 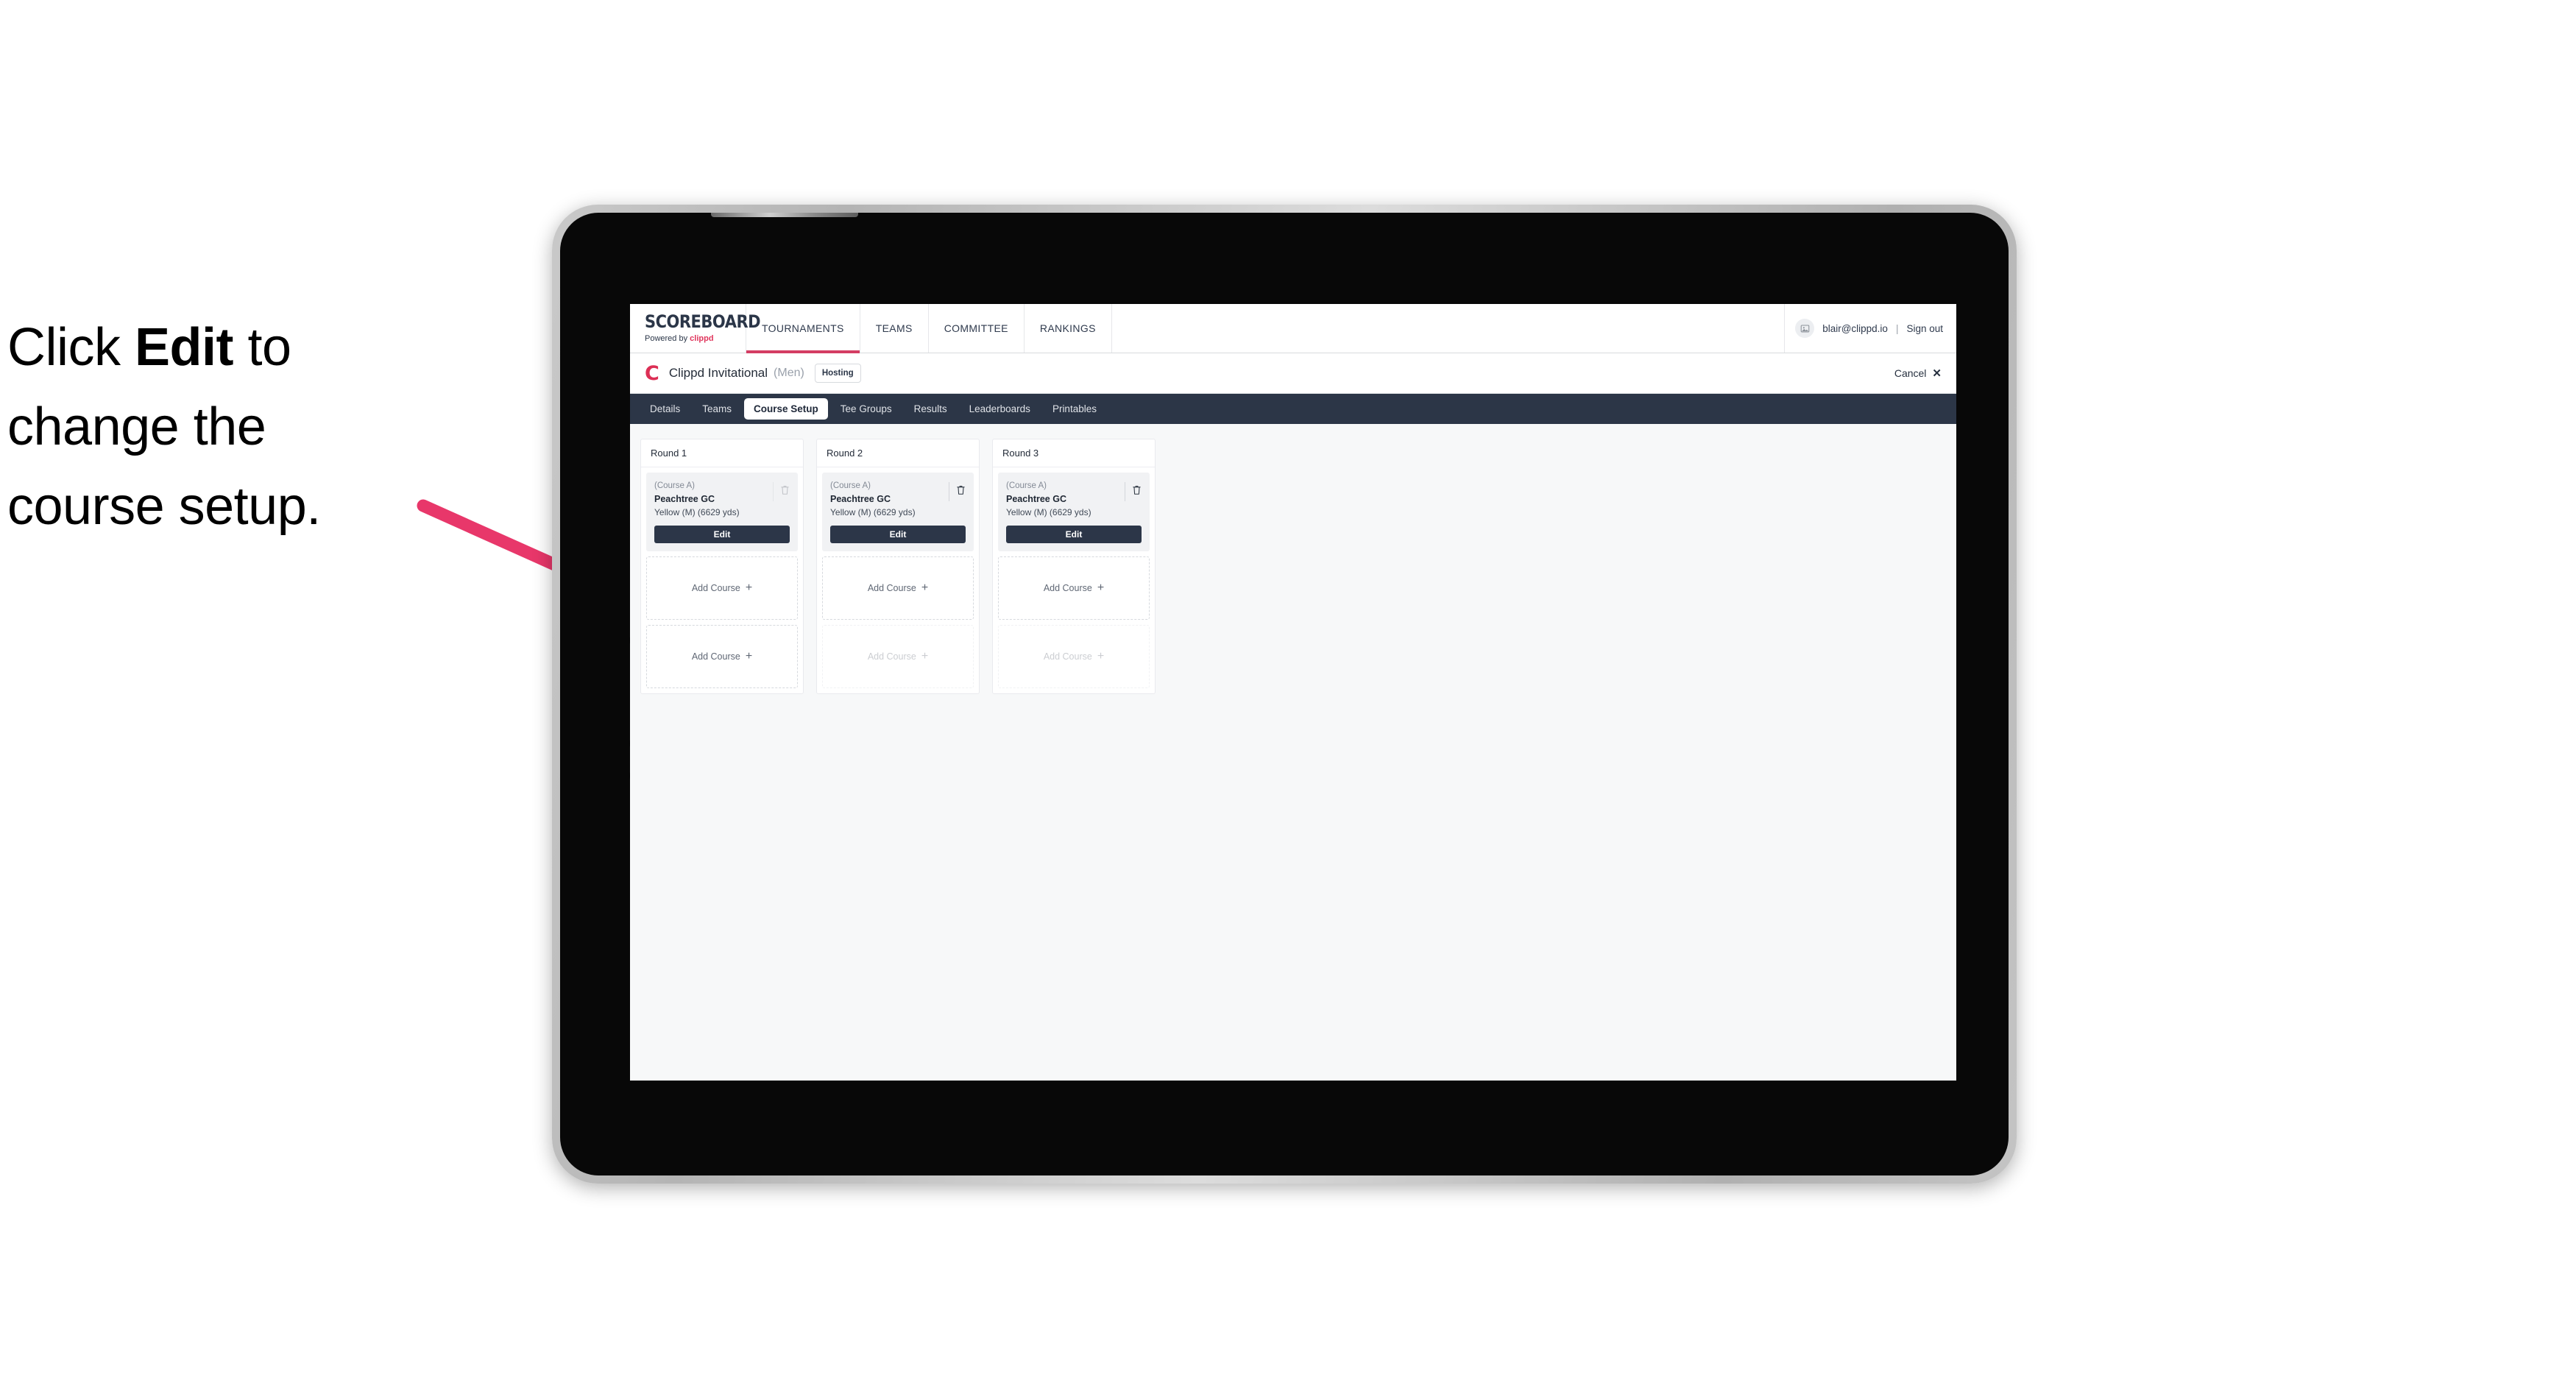 I want to click on annotation-line-1-bold: Edit, so click(x=184, y=347).